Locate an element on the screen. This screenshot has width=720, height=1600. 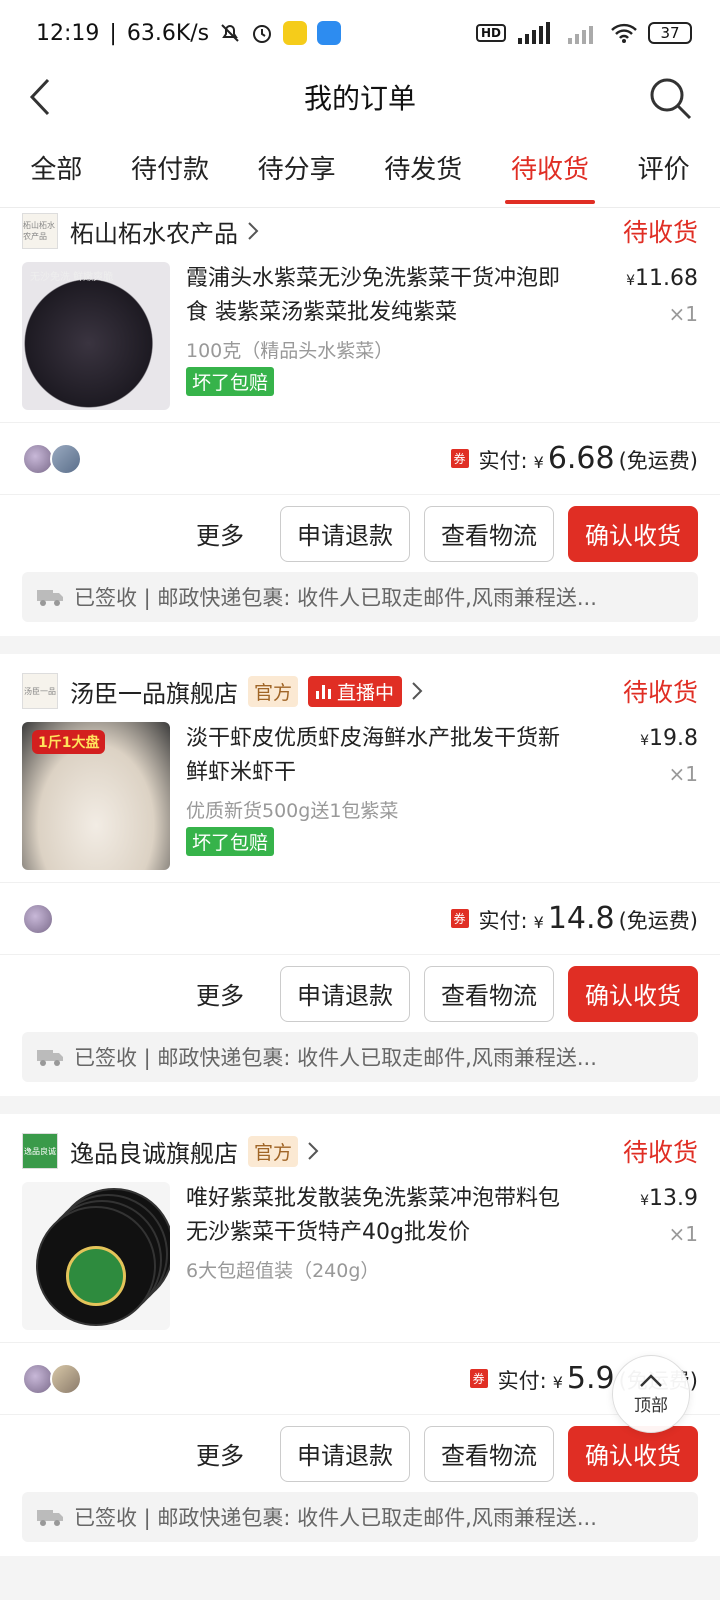
order-header: 汤臣一品 汤臣一品旗舰店 官方 直播中 待收货 is located at coordinates (360, 691).